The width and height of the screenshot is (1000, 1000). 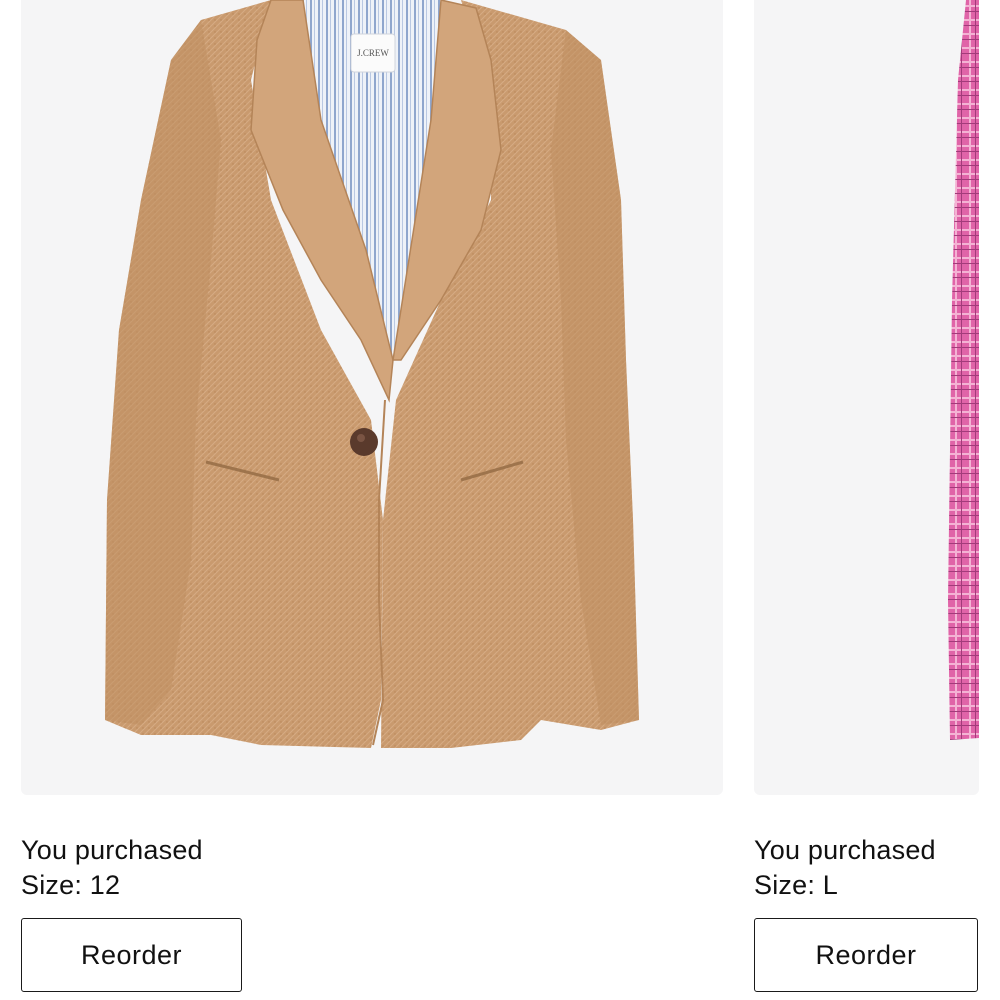 I want to click on purchase-info: You purchased Size: L, so click(x=845, y=868).